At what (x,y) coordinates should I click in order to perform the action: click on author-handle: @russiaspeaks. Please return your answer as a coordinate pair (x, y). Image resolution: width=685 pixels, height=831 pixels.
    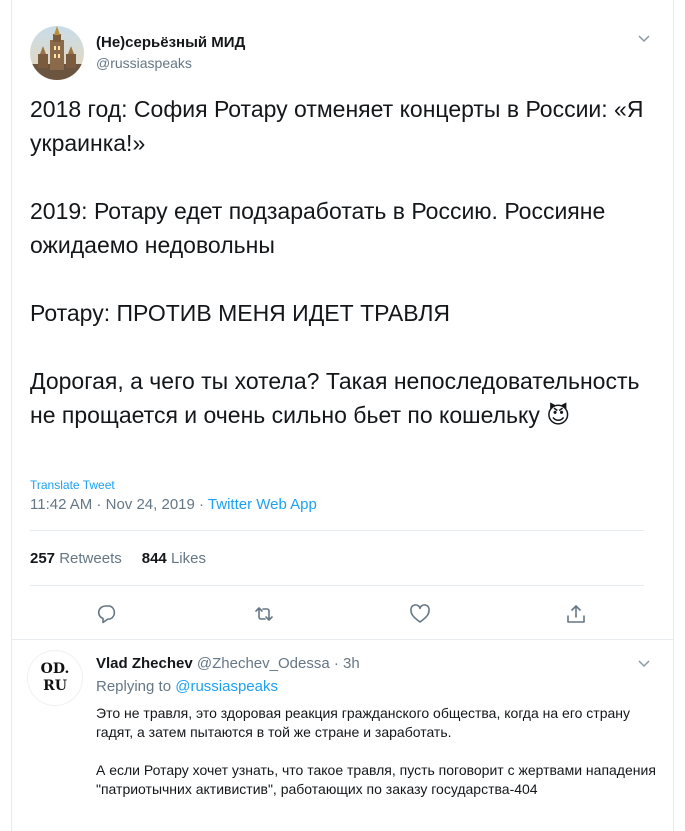
    Looking at the image, I should click on (144, 63).